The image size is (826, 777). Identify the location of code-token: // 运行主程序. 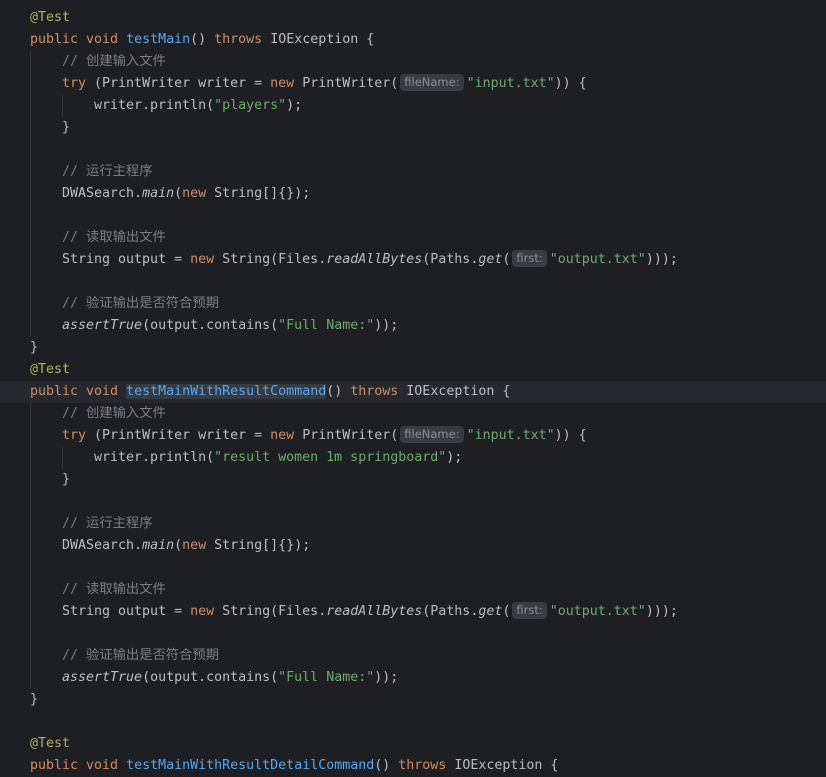
(107, 171).